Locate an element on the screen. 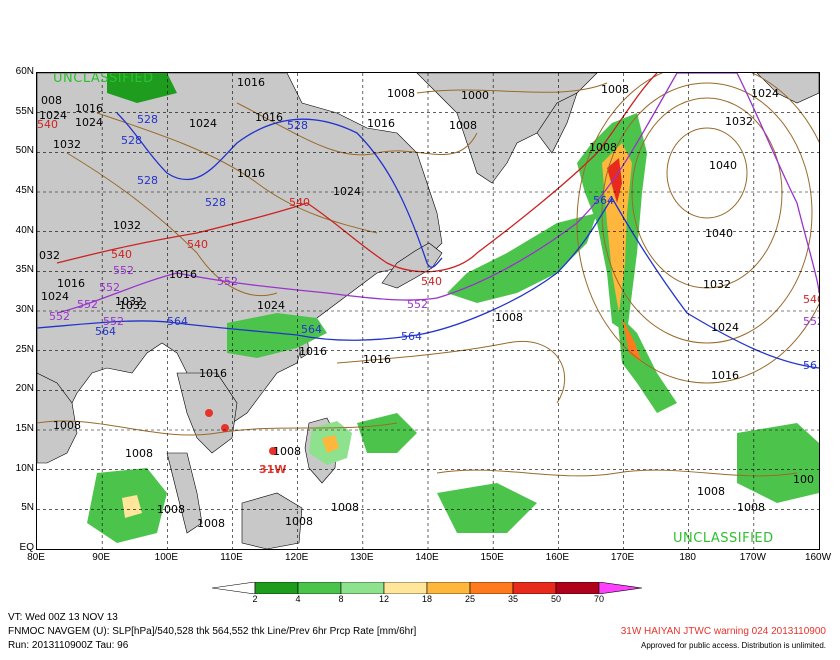  longitude-label: 170W is located at coordinates (752, 557).